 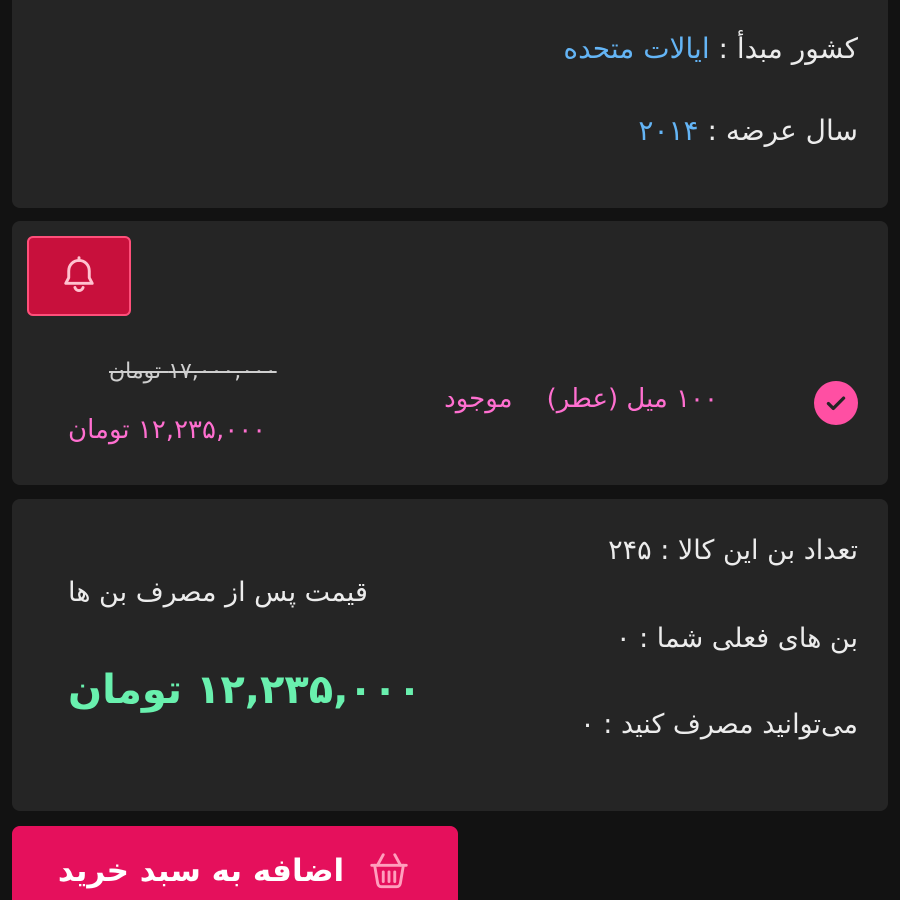 What do you see at coordinates (782, 130) in the screenshot?
I see `release-year-label: سال عرضه :` at bounding box center [782, 130].